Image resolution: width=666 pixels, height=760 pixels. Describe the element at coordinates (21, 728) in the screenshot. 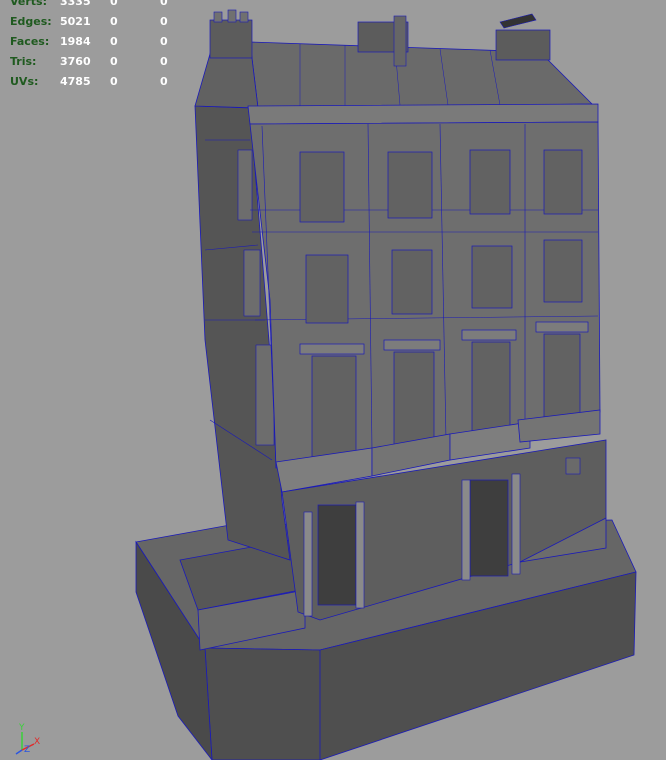

I see `axis-y-label: Y` at that location.